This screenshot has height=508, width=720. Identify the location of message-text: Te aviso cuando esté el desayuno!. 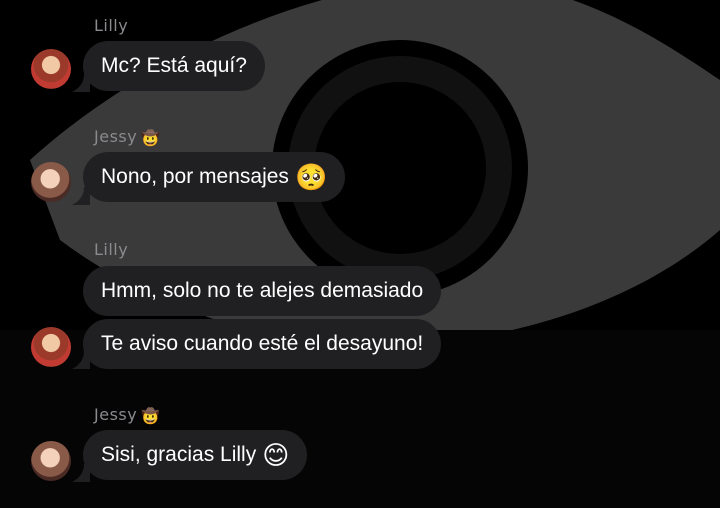
(262, 343).